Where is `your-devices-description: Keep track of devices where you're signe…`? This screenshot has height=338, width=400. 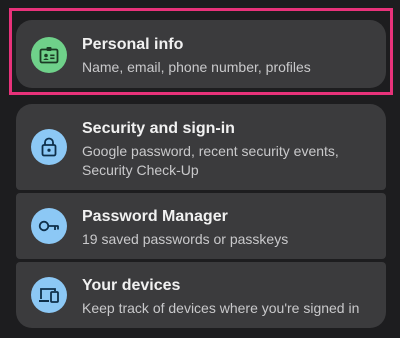
your-devices-description: Keep track of devices where you're signe… is located at coordinates (221, 308).